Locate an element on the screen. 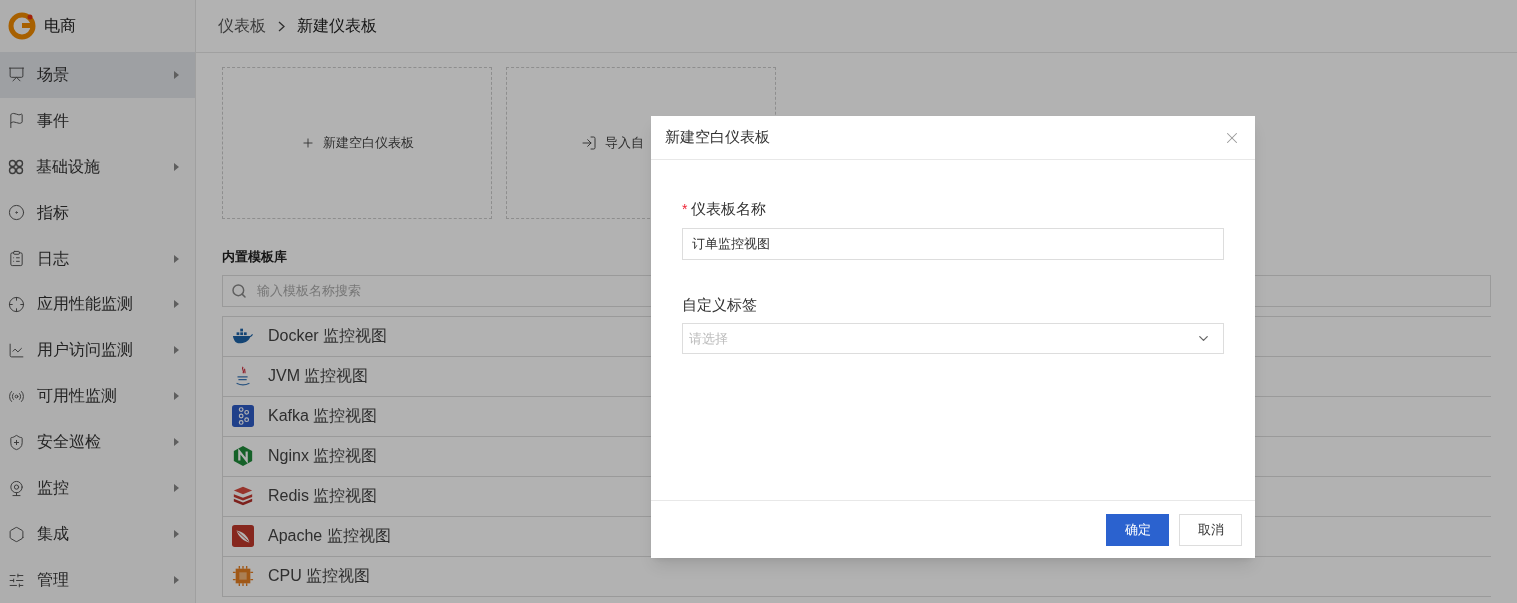  app-name: 电商 is located at coordinates (60, 25).